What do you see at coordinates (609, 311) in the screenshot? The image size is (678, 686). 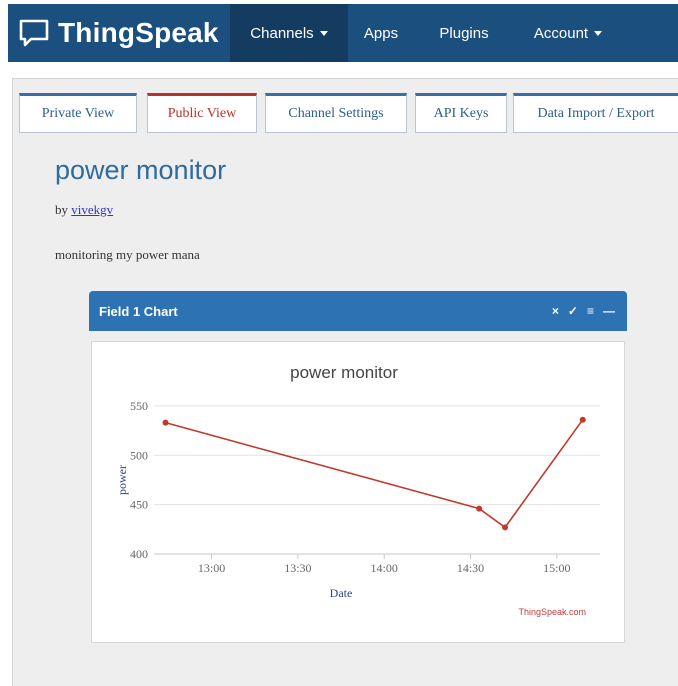 I see `minimize-icon: —` at bounding box center [609, 311].